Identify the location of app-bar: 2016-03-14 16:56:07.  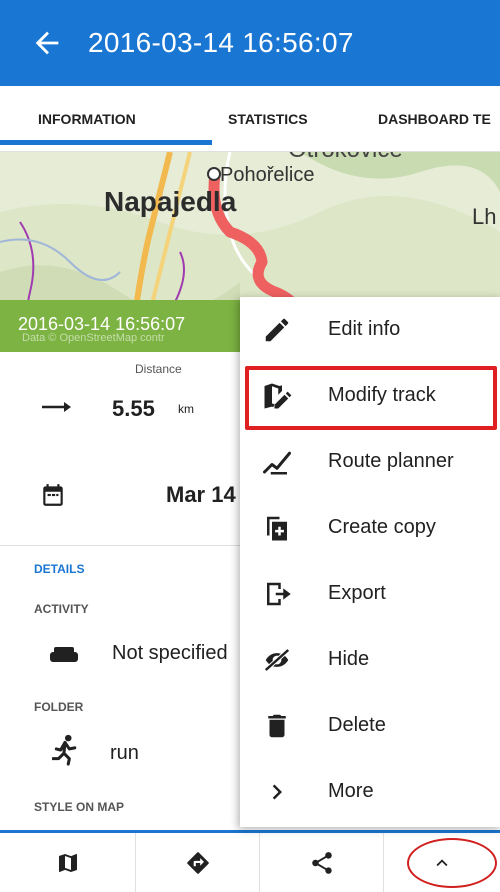
(250, 43).